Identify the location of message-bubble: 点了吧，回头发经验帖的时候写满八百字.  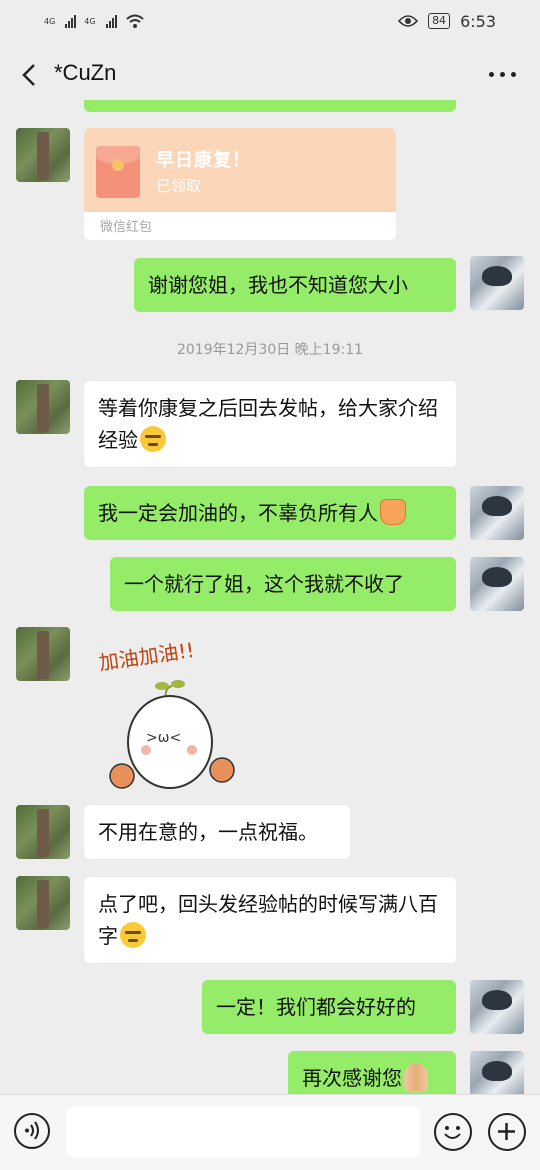
(270, 920).